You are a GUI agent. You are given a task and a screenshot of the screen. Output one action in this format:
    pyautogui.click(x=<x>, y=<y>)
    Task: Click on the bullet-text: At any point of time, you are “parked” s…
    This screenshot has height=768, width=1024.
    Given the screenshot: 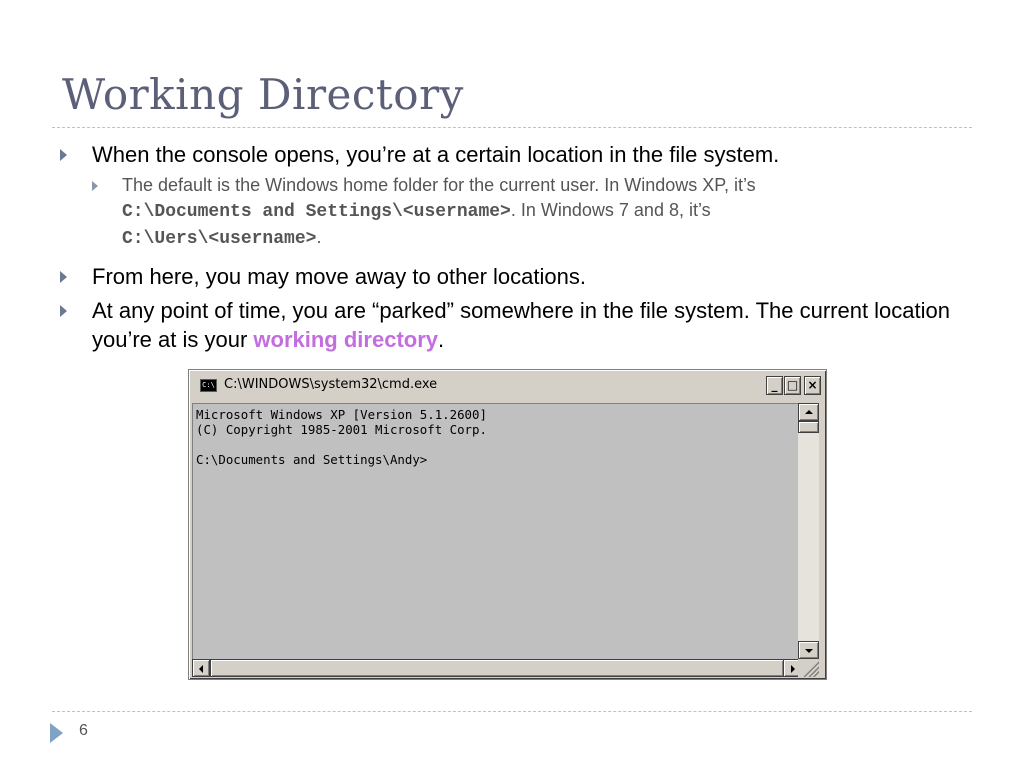 What is the action you would take?
    pyautogui.click(x=521, y=325)
    